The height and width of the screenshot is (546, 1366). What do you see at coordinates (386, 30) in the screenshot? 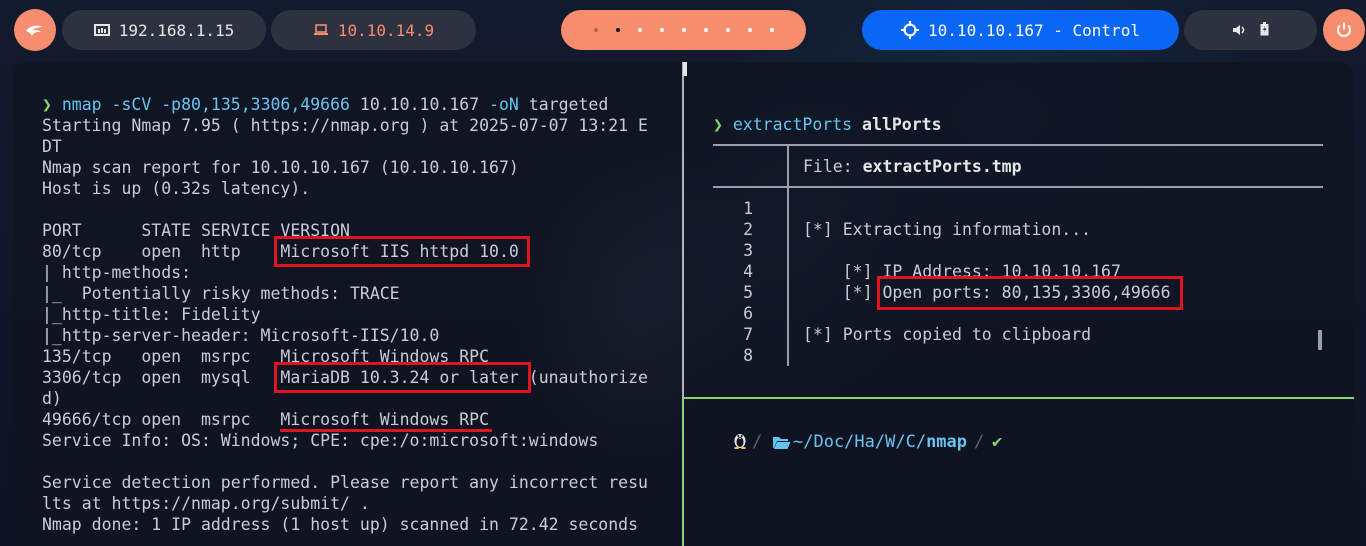
I see `vpn-ip-text: 10.10.14.9` at bounding box center [386, 30].